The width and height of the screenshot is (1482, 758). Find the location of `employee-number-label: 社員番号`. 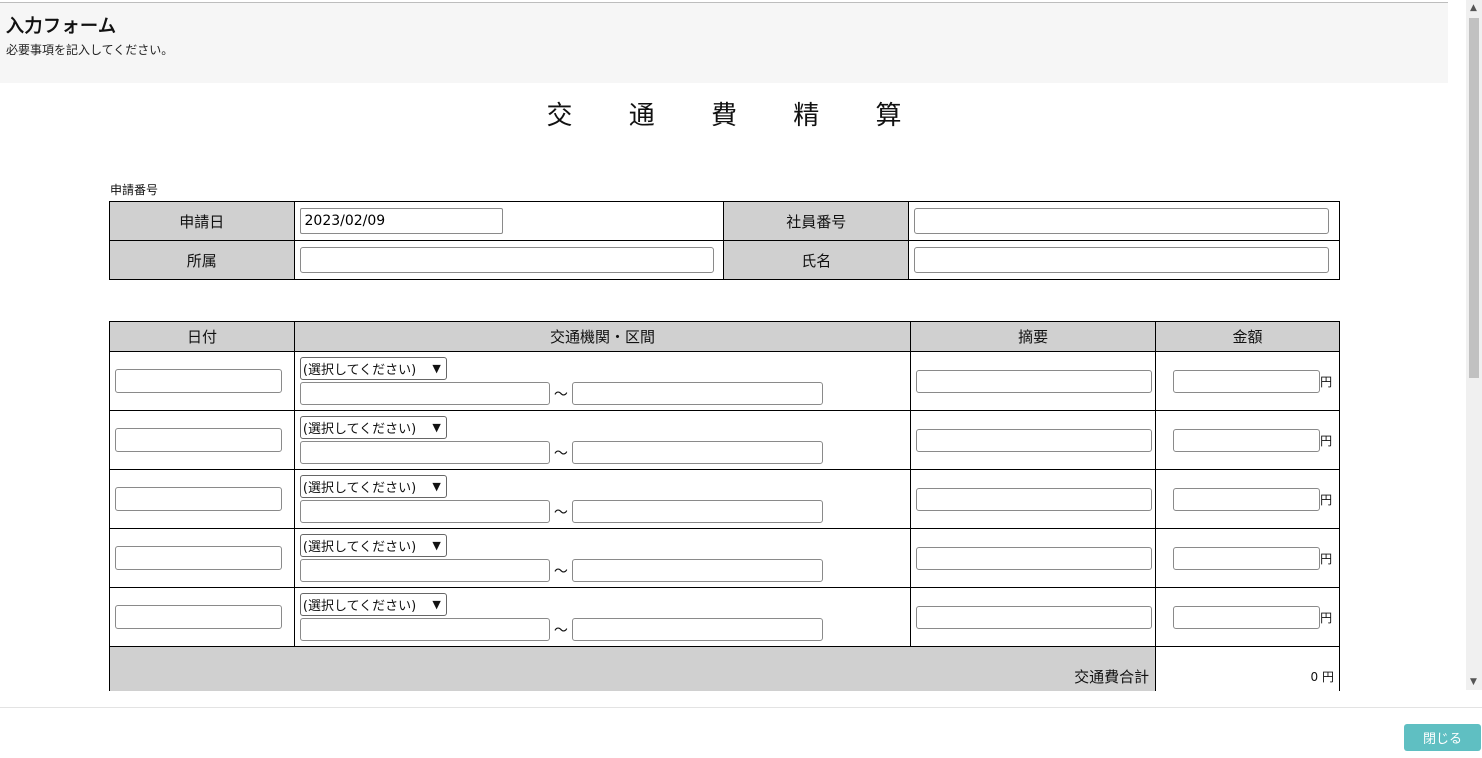

employee-number-label: 社員番号 is located at coordinates (816, 221).